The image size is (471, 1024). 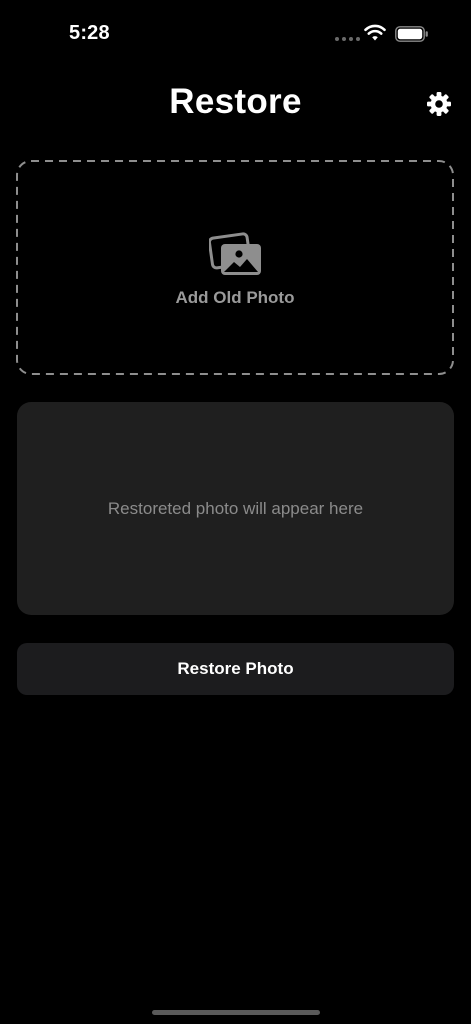 What do you see at coordinates (89, 33) in the screenshot?
I see `status-time: 5:28` at bounding box center [89, 33].